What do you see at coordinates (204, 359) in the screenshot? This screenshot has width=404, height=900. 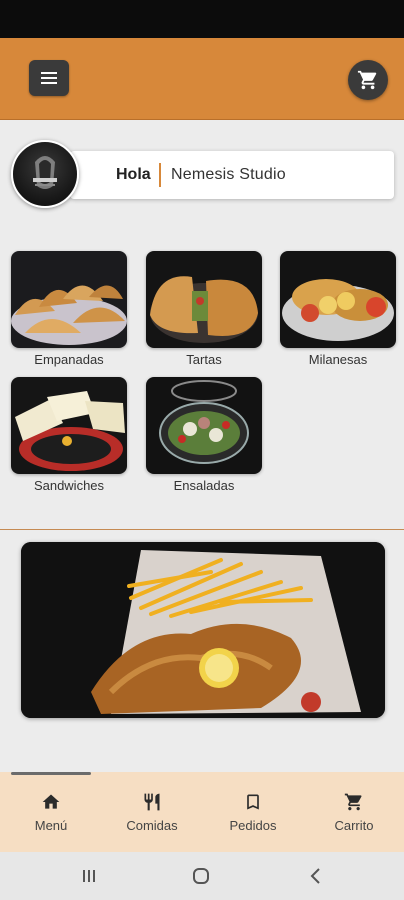 I see `category-label: Tartas` at bounding box center [204, 359].